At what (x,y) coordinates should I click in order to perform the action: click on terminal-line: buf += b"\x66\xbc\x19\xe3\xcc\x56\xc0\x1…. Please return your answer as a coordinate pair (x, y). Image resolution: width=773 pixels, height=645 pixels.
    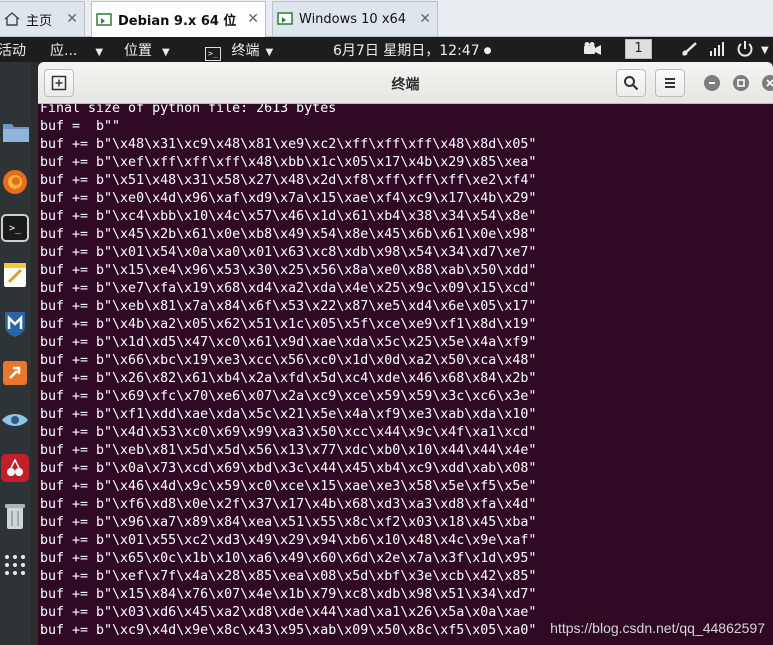
    Looking at the image, I should click on (288, 360).